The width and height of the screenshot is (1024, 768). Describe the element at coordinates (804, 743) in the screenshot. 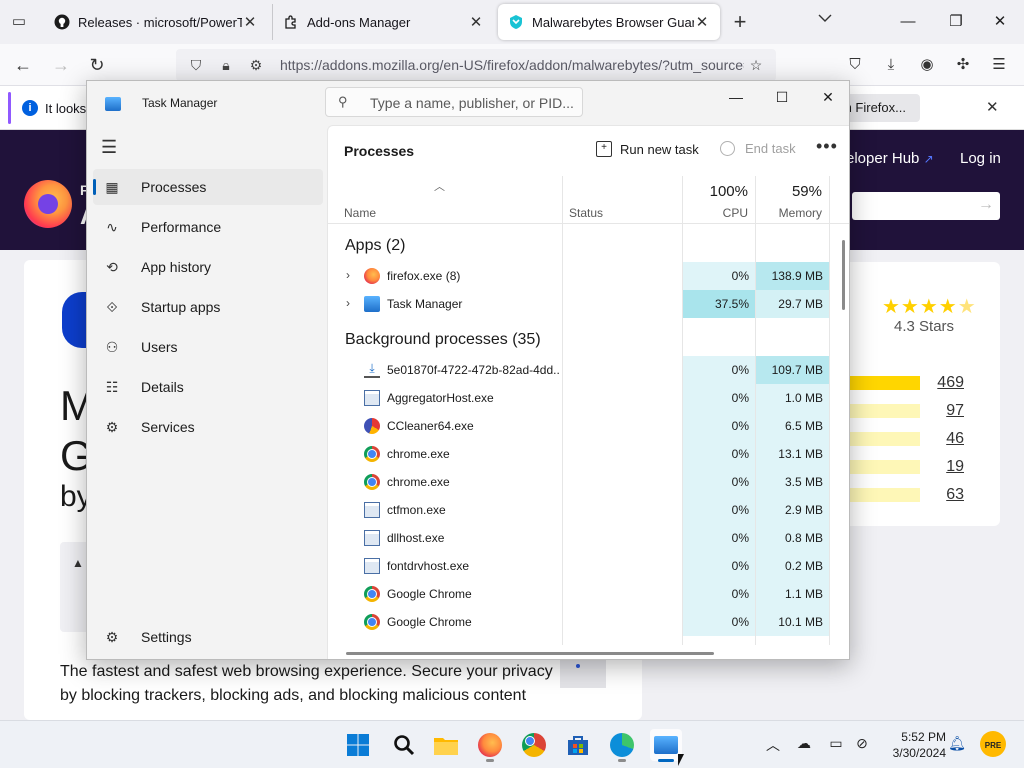

I see `cloud-offline-icon: ☁` at that location.